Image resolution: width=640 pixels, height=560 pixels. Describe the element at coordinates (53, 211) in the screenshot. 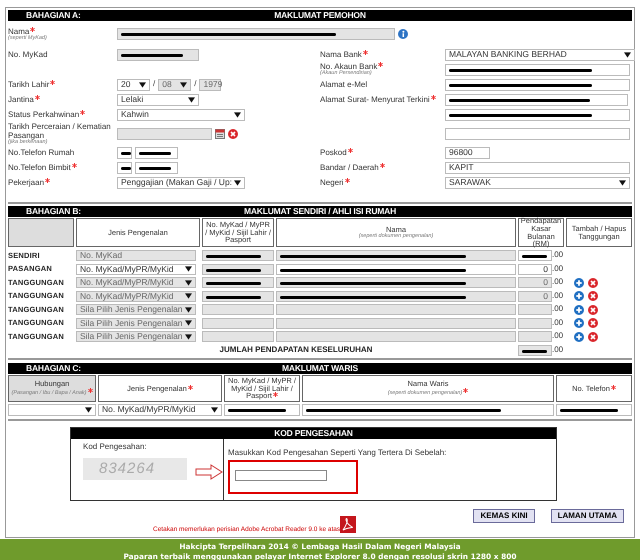

I see `section-number: BAHAGIAN B:` at that location.